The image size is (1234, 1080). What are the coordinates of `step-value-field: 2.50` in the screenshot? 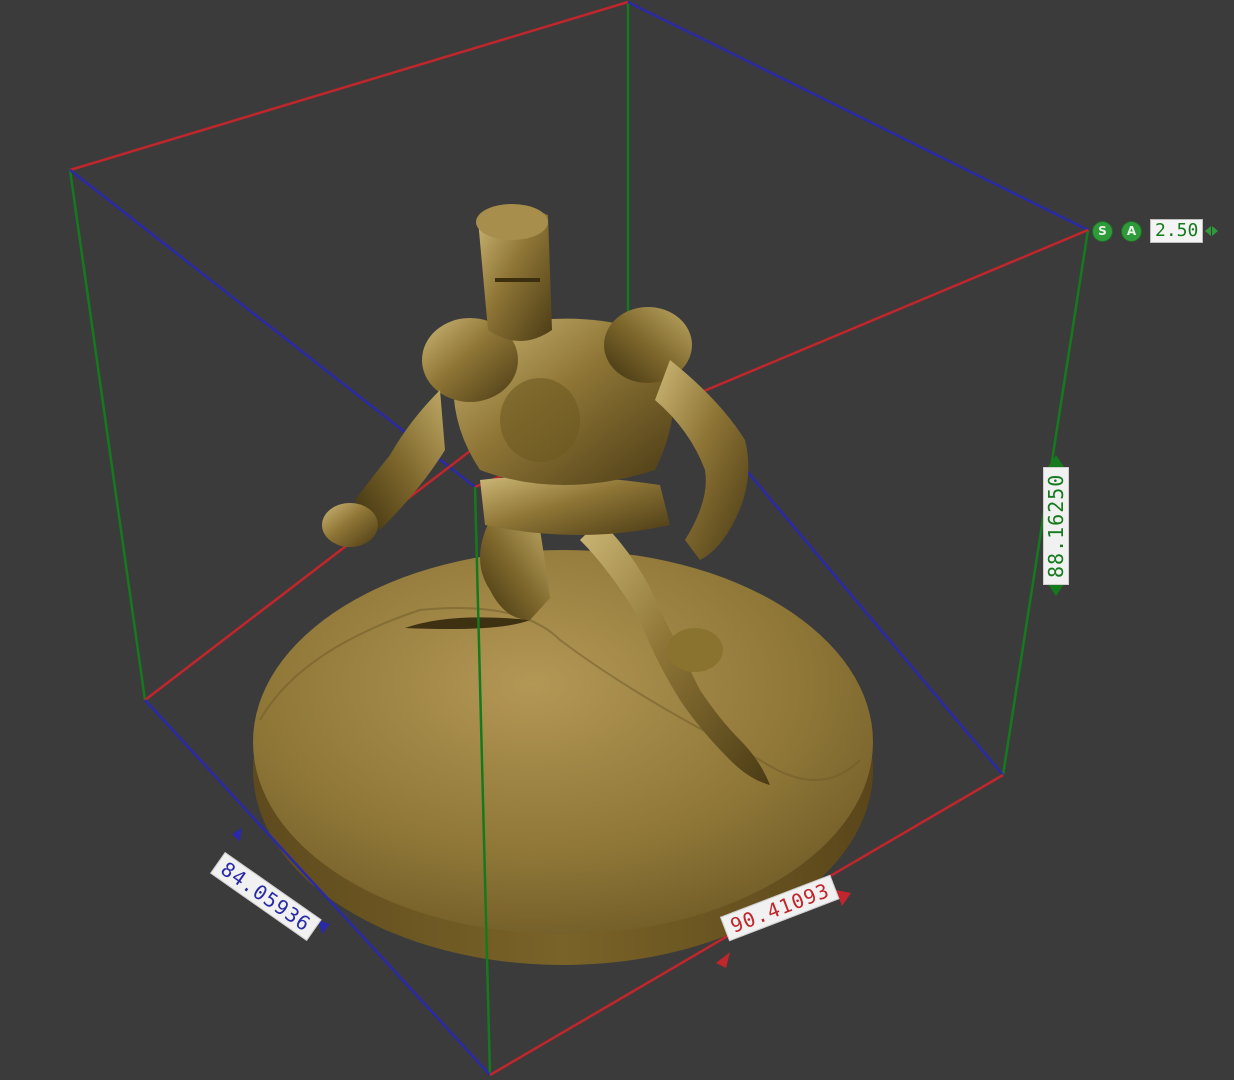 It's located at (1177, 231).